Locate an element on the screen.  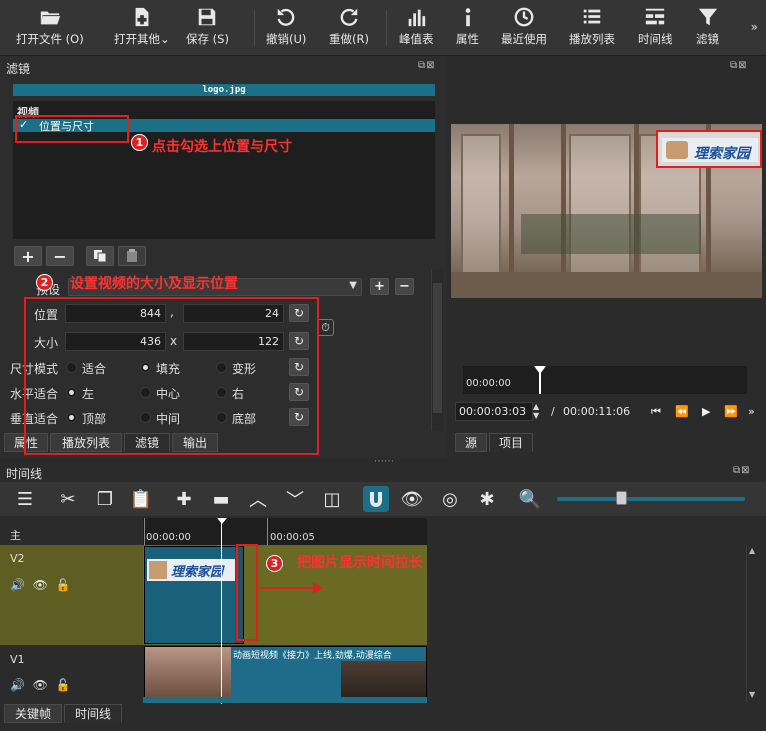
filters-button: 滤镜 is located at coordinates (707, 29).